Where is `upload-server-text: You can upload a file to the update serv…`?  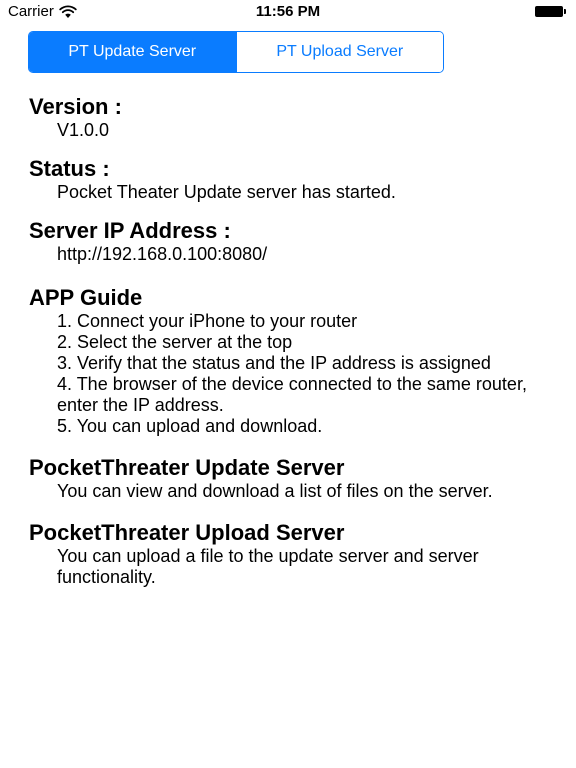
upload-server-text: You can upload a file to the update serv… is located at coordinates (268, 566).